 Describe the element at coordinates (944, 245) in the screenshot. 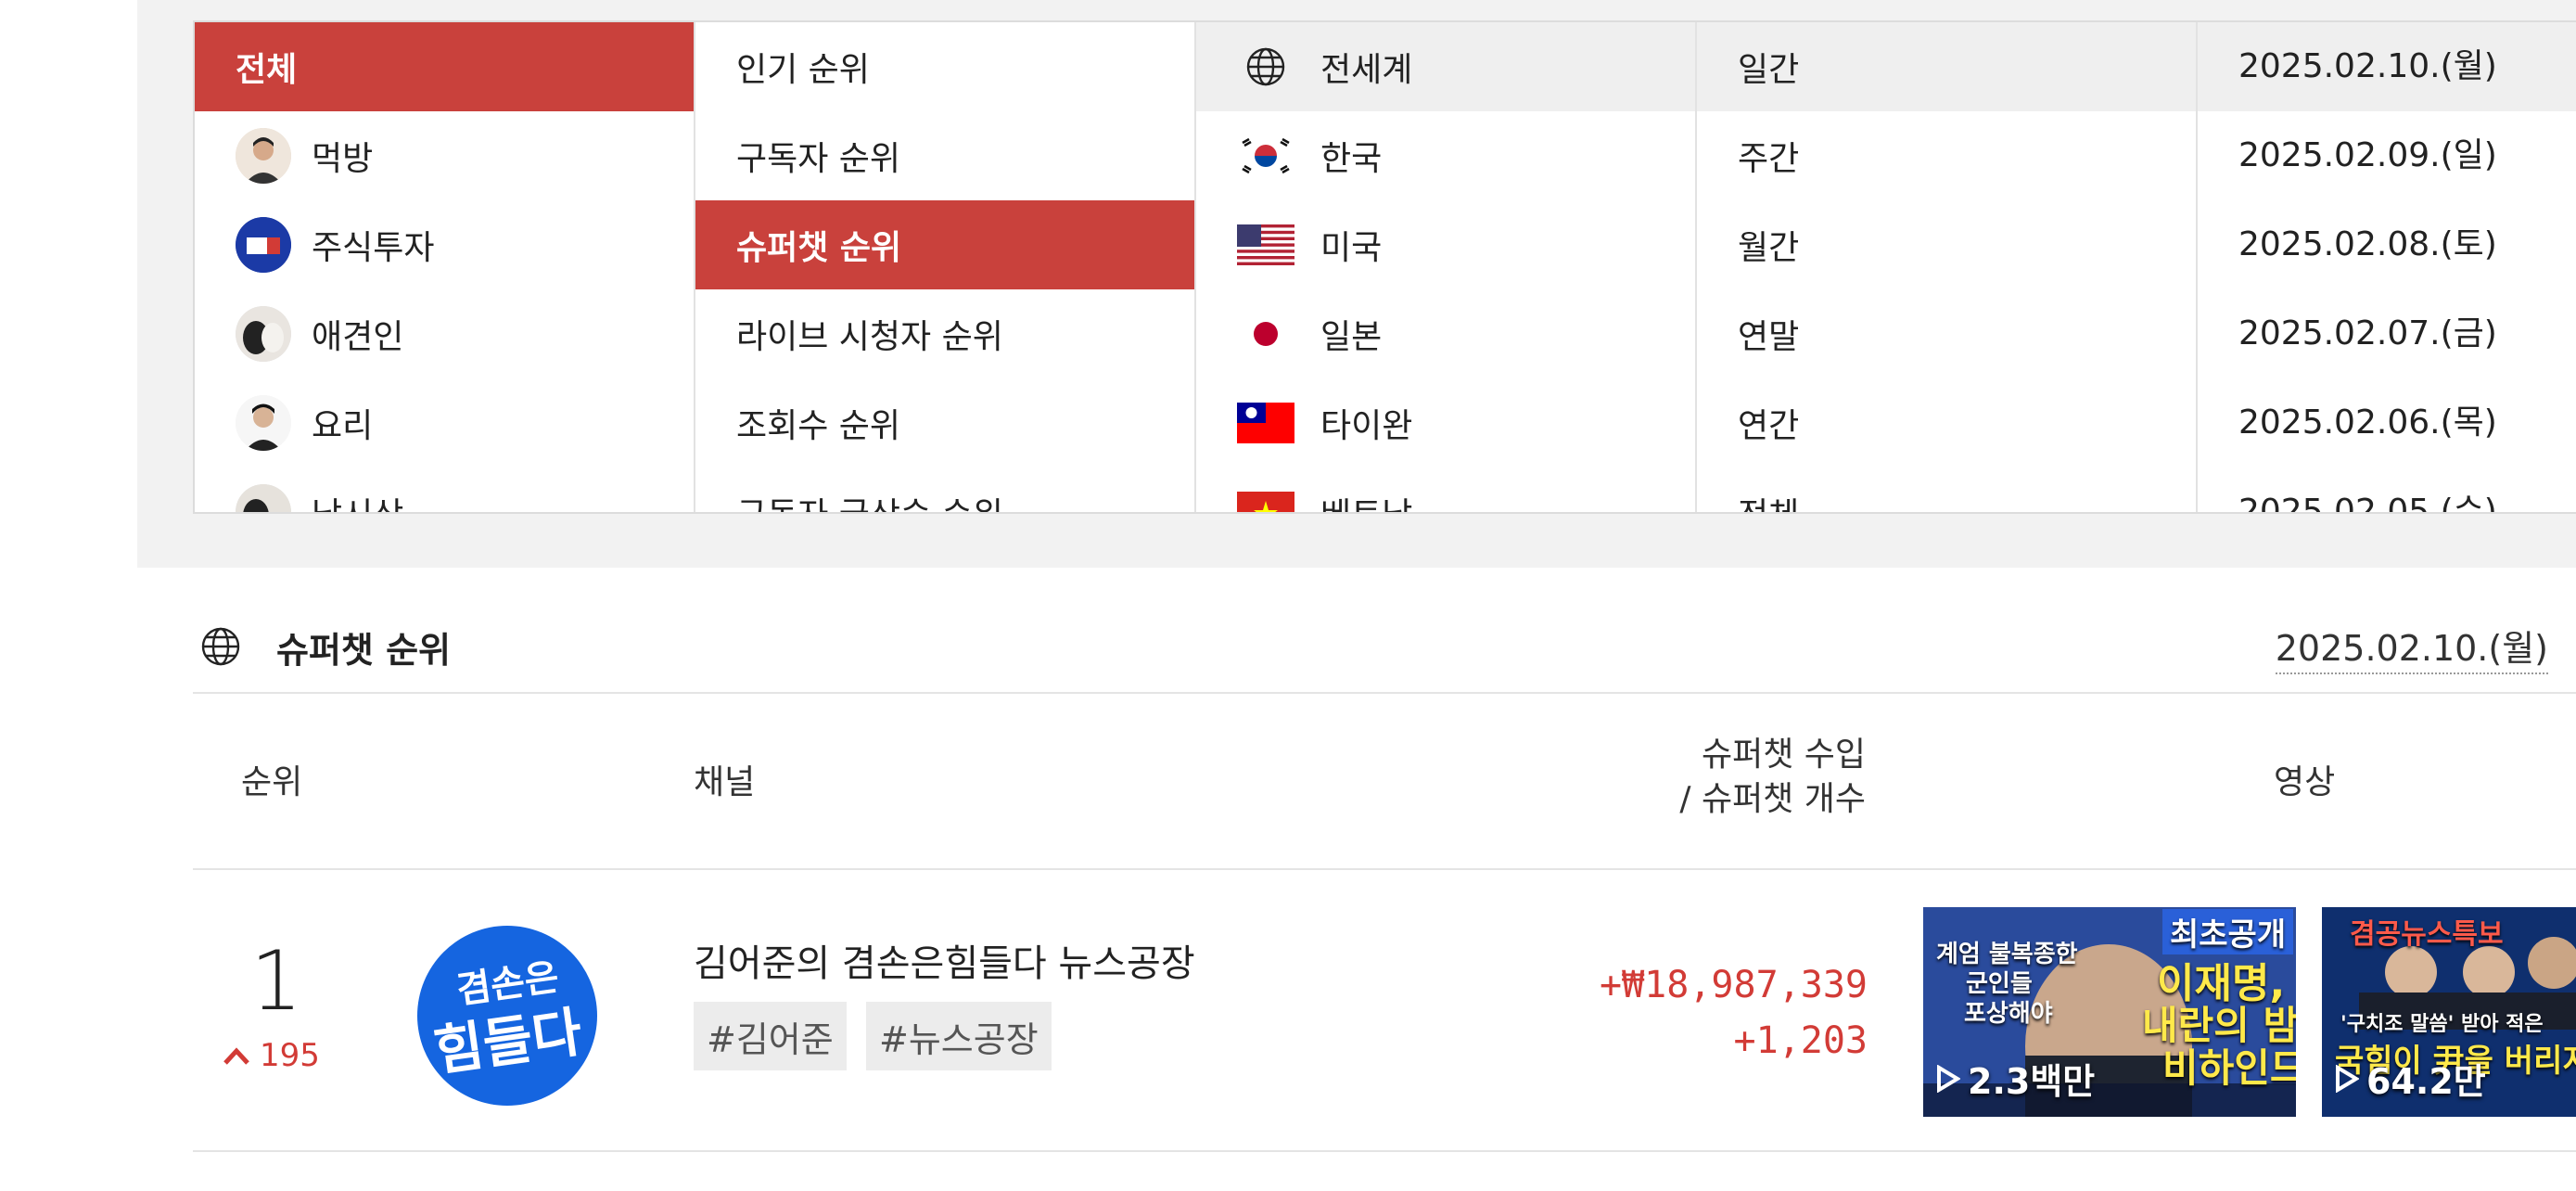

I see `rank-type-superchat: 슈퍼챗 순위` at that location.